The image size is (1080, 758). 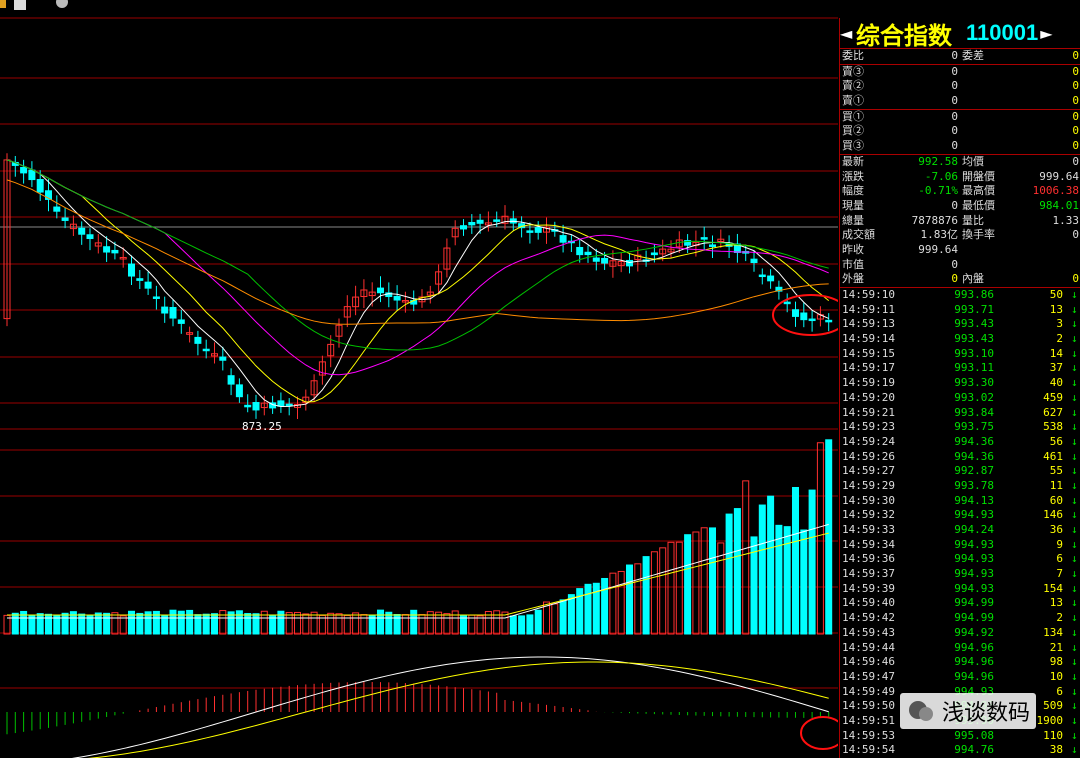 I want to click on tick-row: 14:59:46 994.96 98 ↓, so click(x=960, y=662).